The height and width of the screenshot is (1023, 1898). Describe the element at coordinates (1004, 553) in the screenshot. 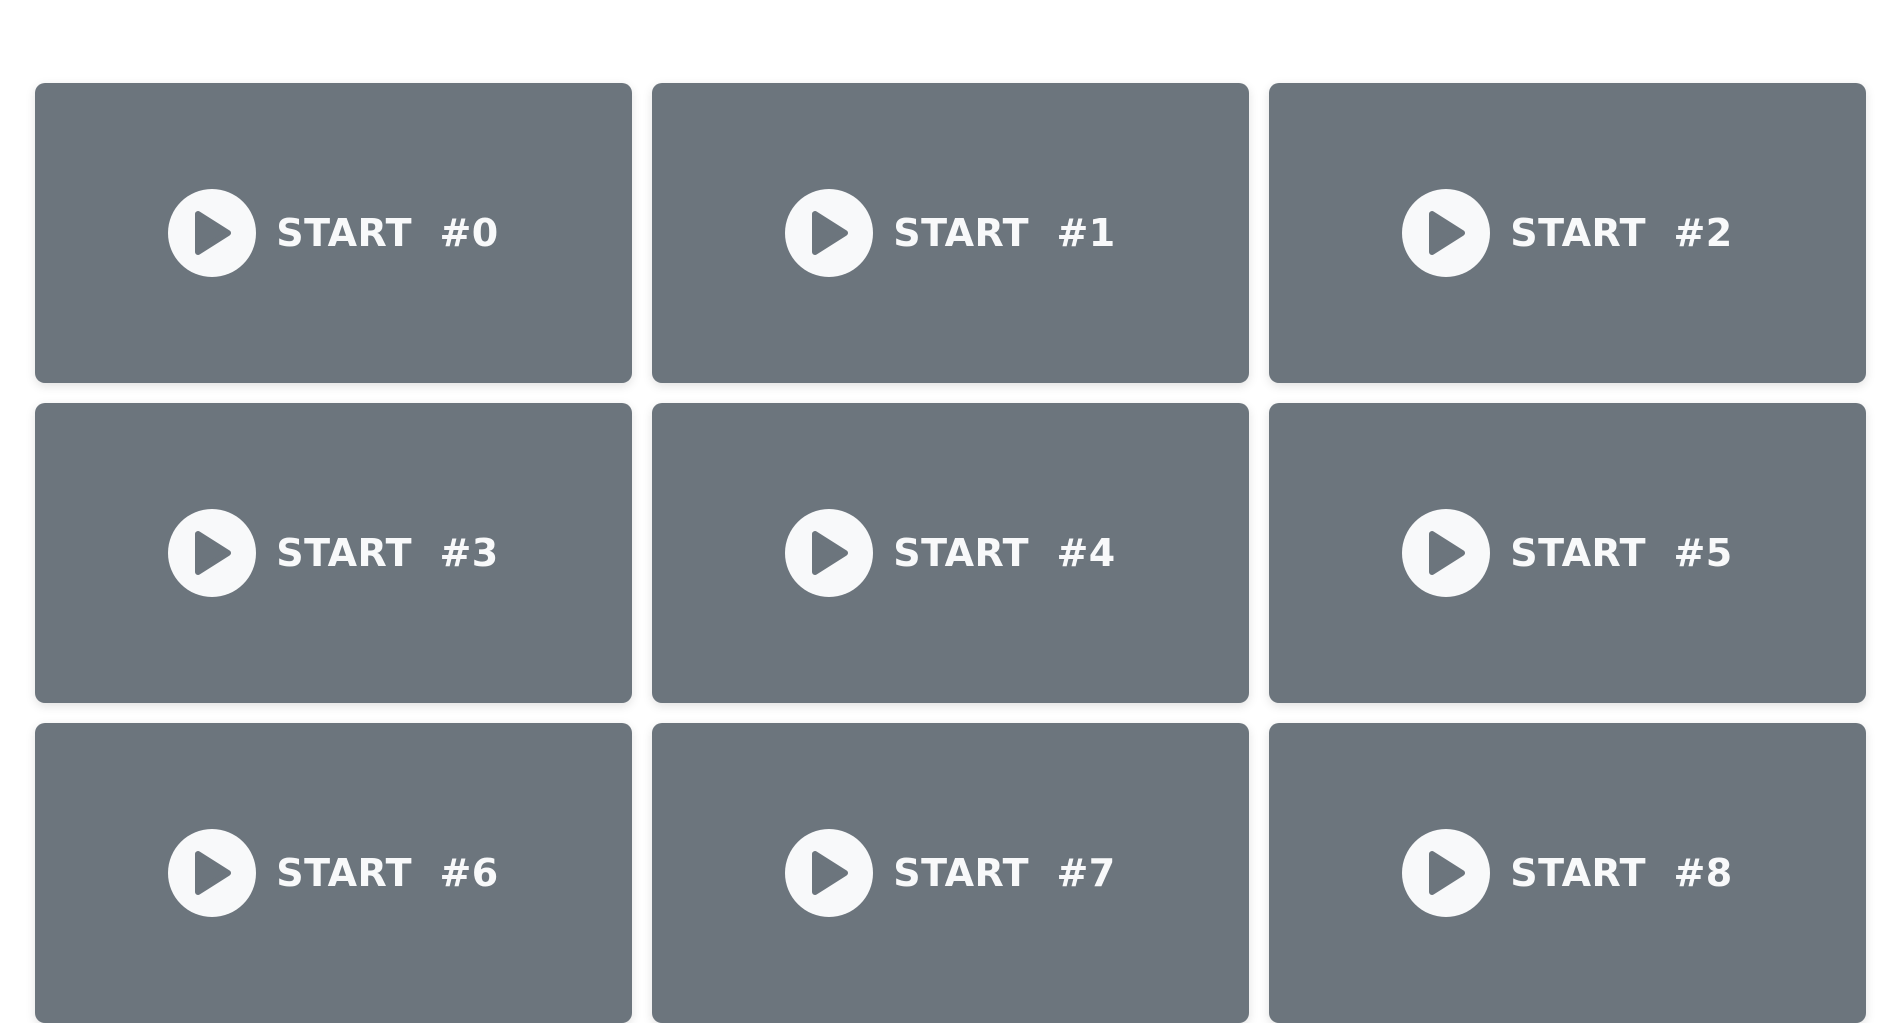

I see `start-label: START #4` at that location.